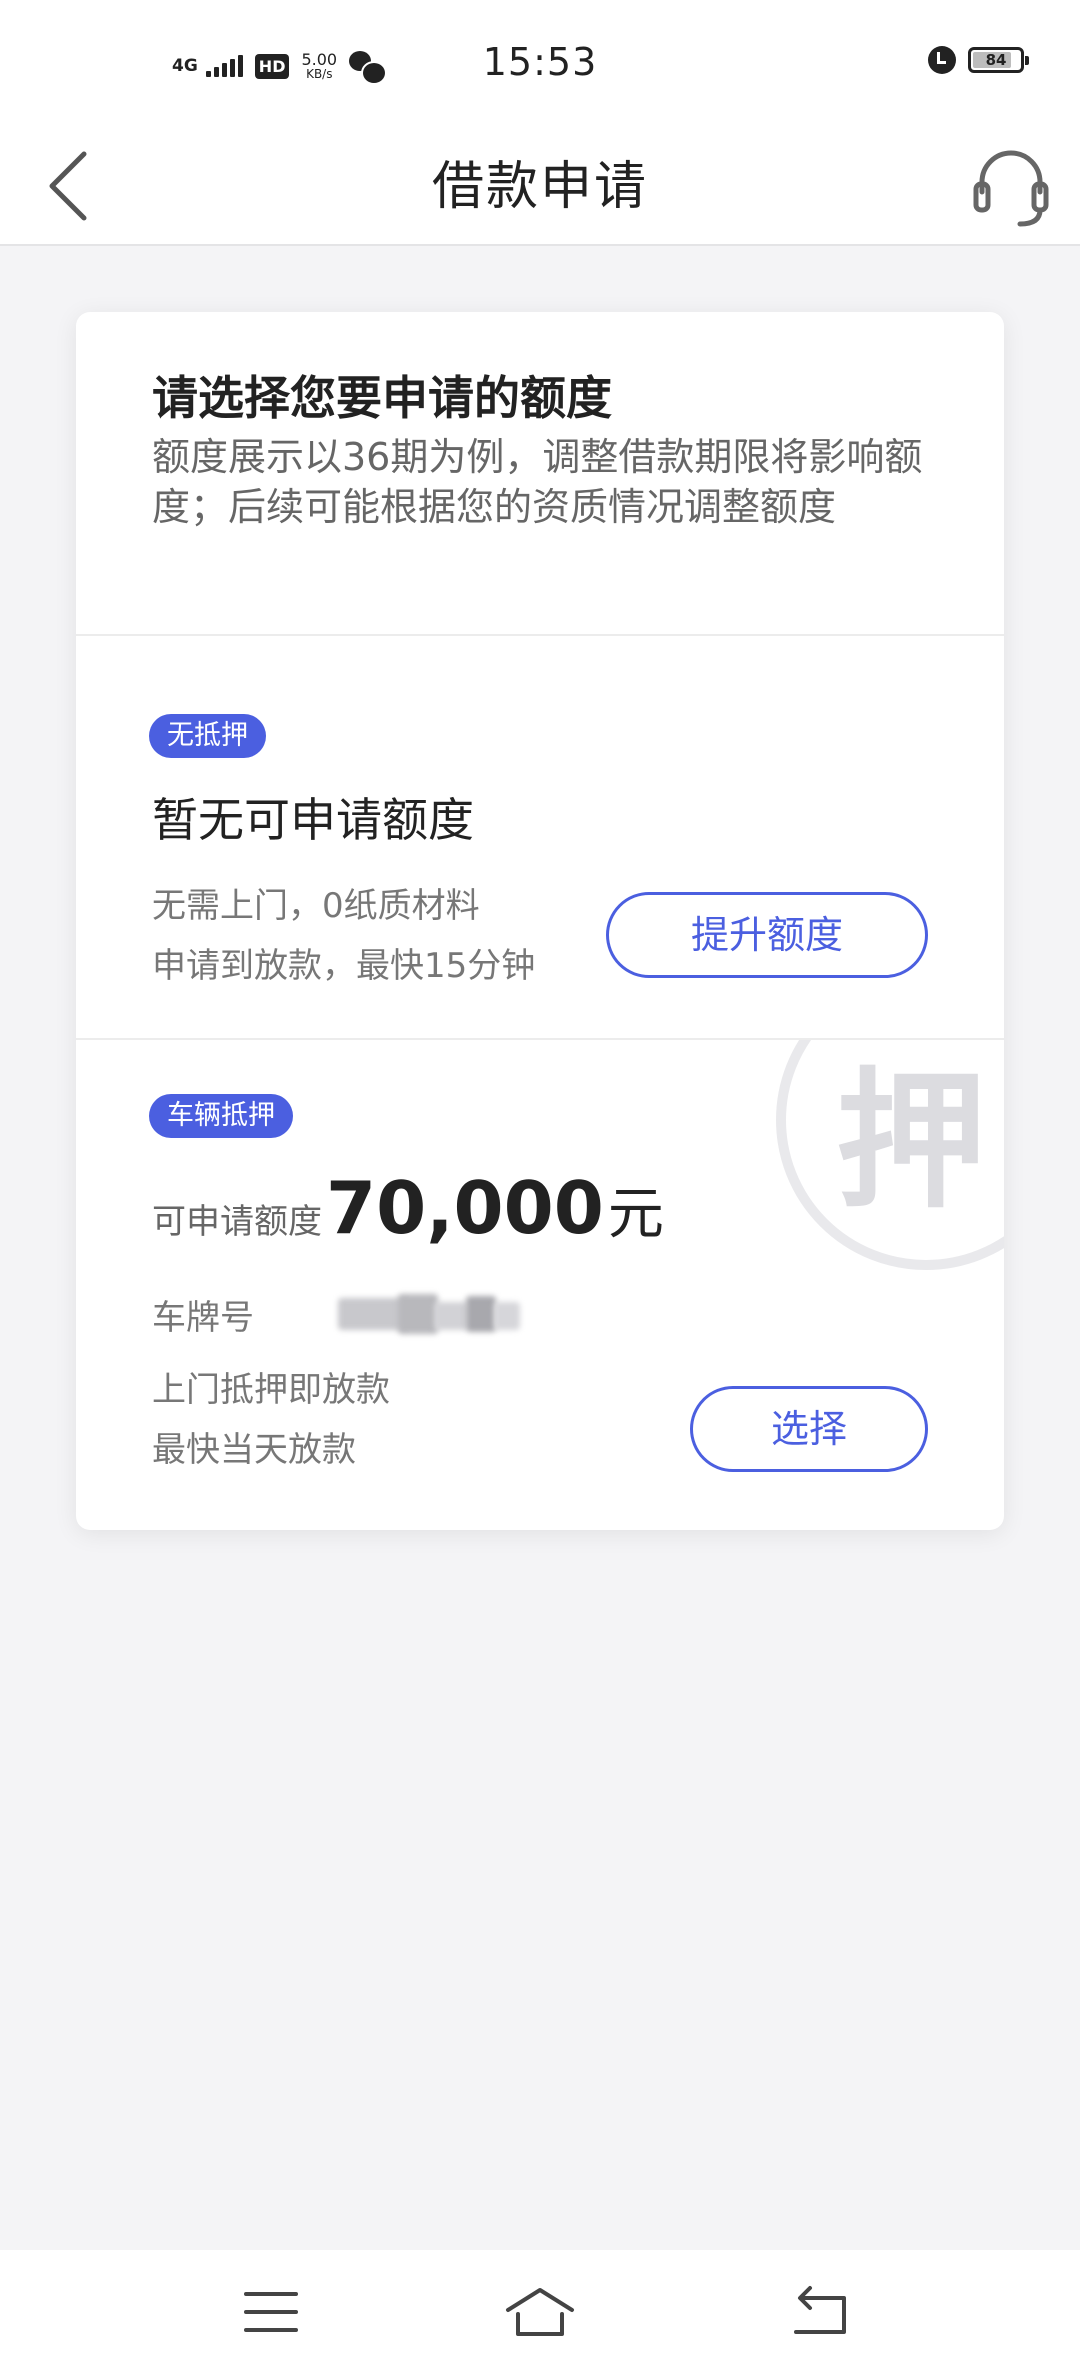 Image resolution: width=1080 pixels, height=2376 pixels. What do you see at coordinates (207, 736) in the screenshot?
I see `unsecured-tag: 无抵押` at bounding box center [207, 736].